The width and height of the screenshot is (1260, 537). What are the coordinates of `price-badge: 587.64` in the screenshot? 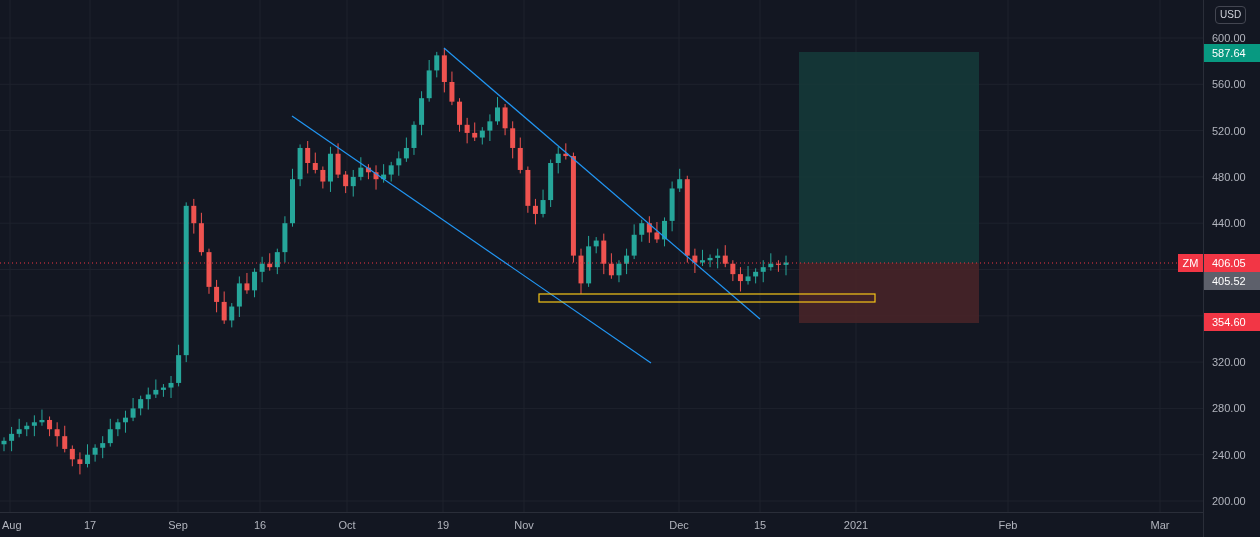 It's located at (1232, 53).